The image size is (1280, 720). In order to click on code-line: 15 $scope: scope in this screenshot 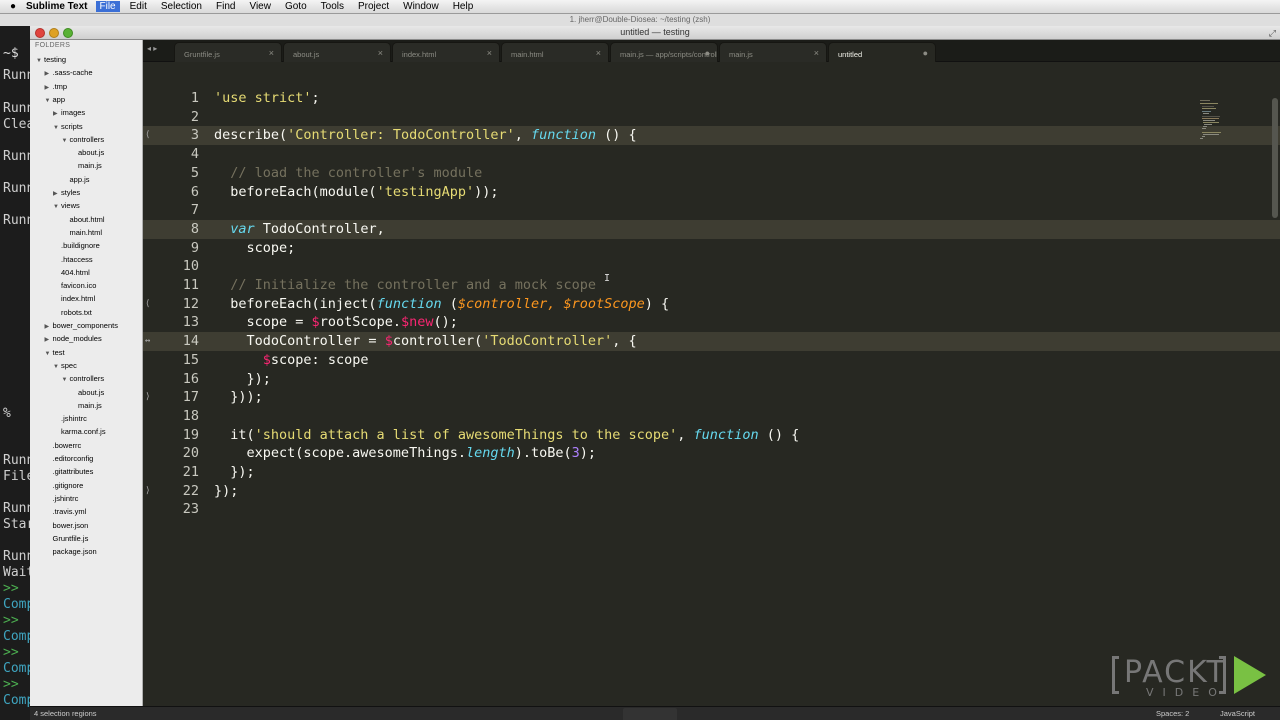, I will do `click(711, 360)`.